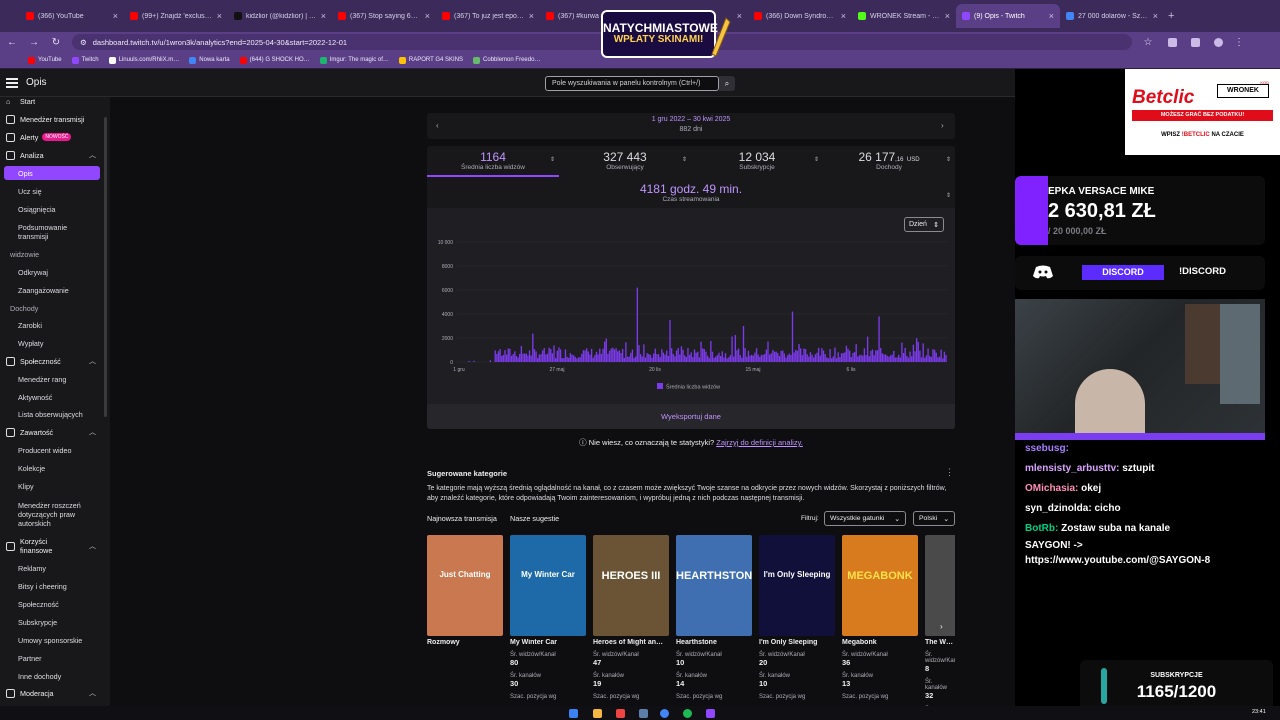 This screenshot has height=720, width=1280. I want to click on new-tab-icon: +, so click(1171, 16).